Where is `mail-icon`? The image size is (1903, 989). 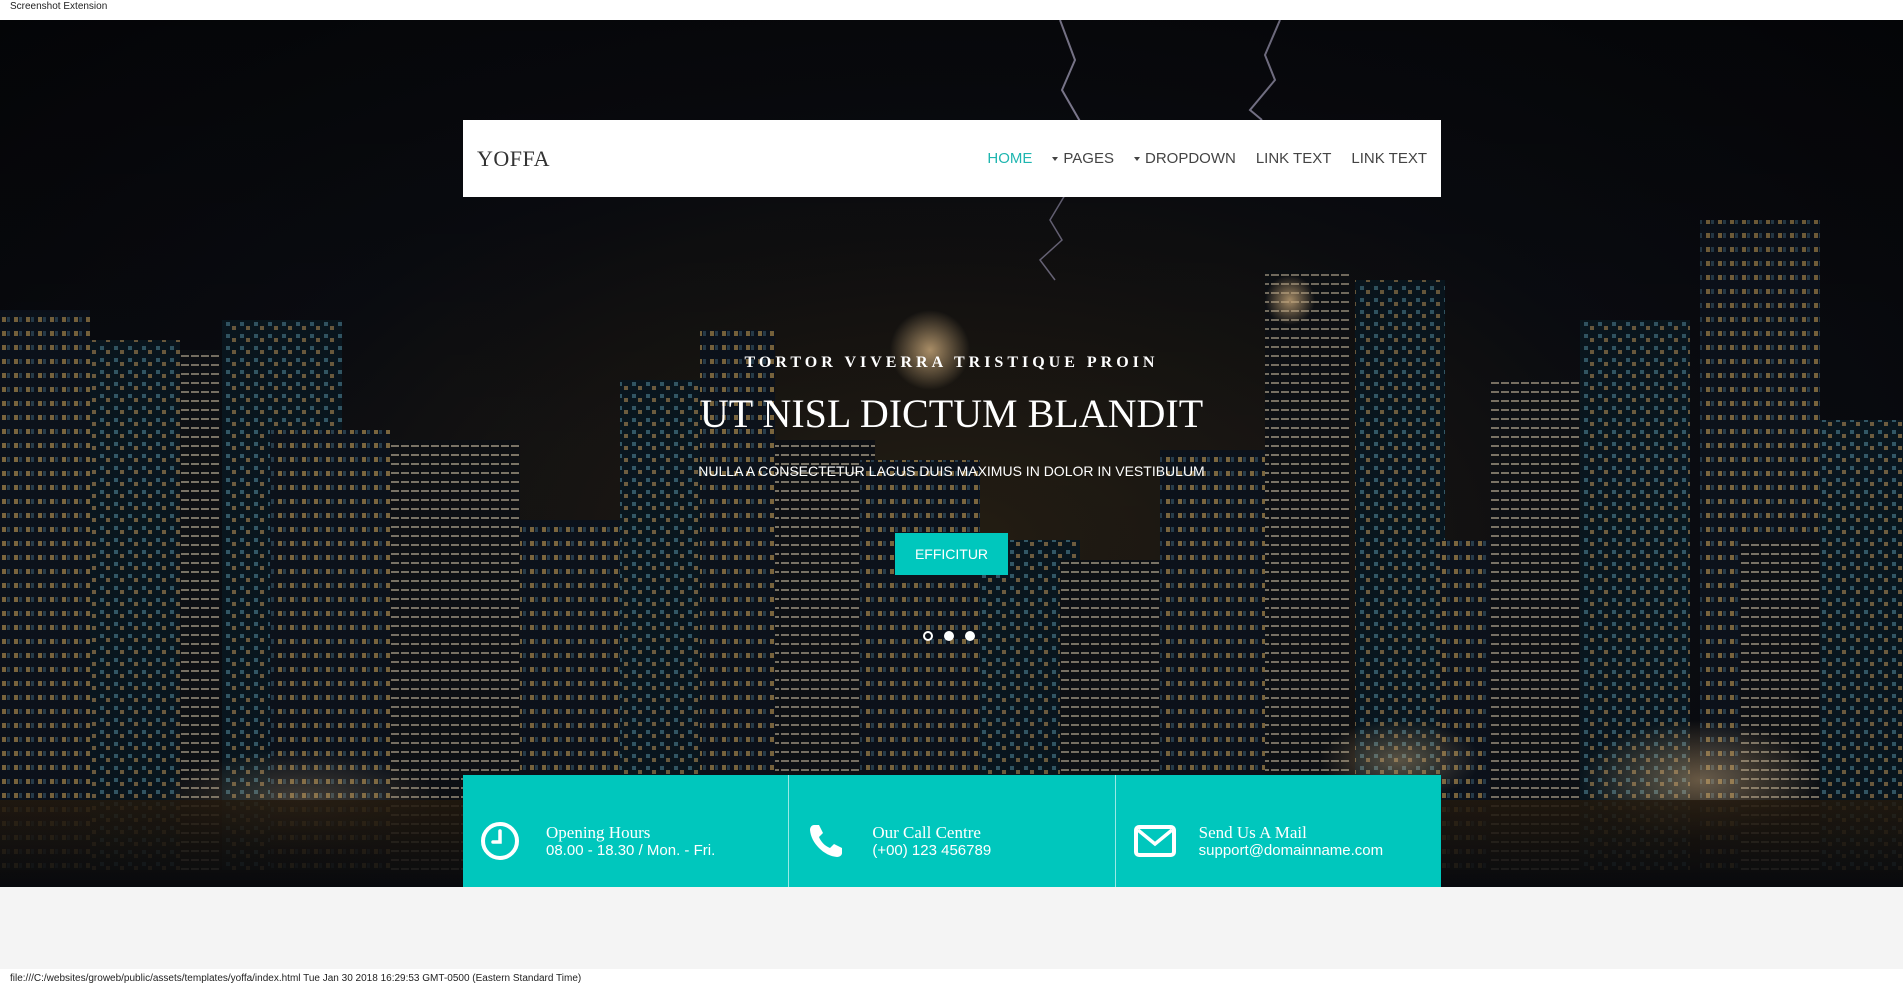
mail-icon is located at coordinates (1154, 841).